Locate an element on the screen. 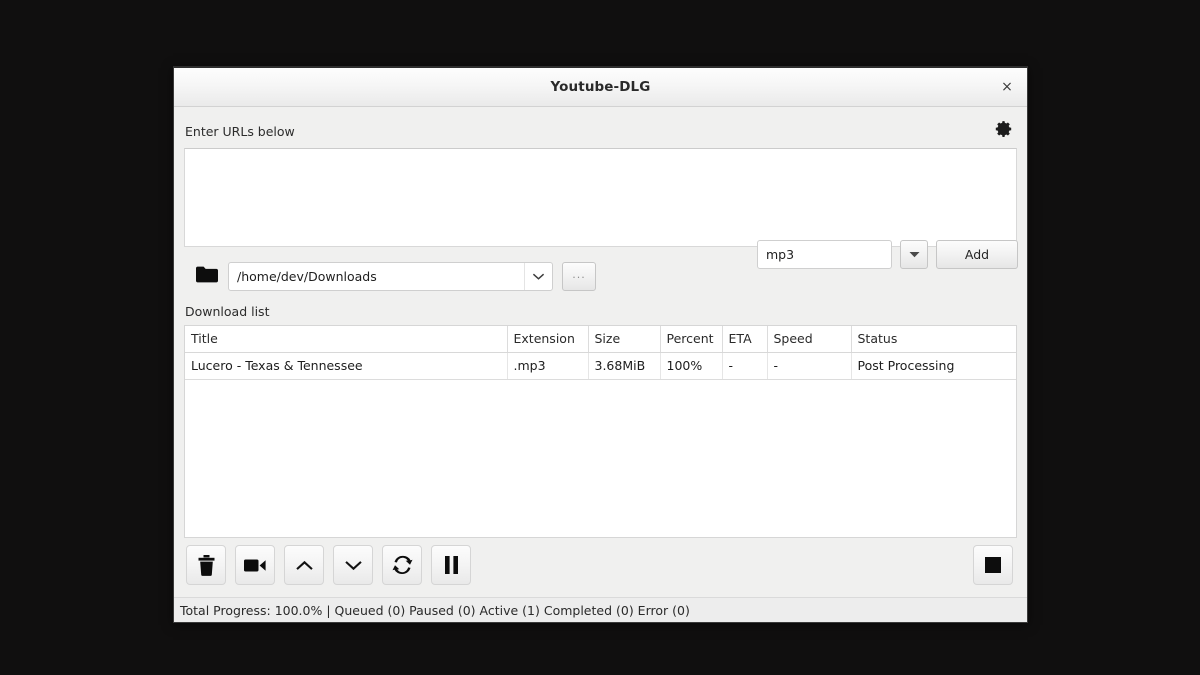 This screenshot has width=1200, height=675. video-button is located at coordinates (255, 565).